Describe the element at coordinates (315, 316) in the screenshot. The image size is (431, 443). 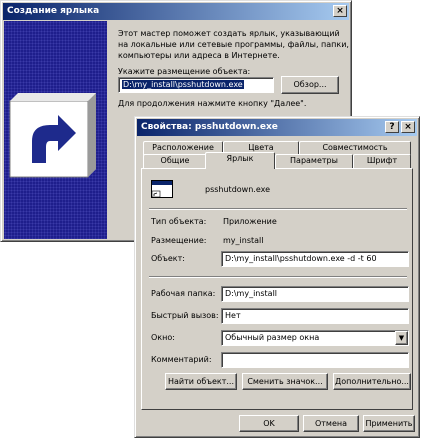
I see `hotkey-input: Нет` at that location.